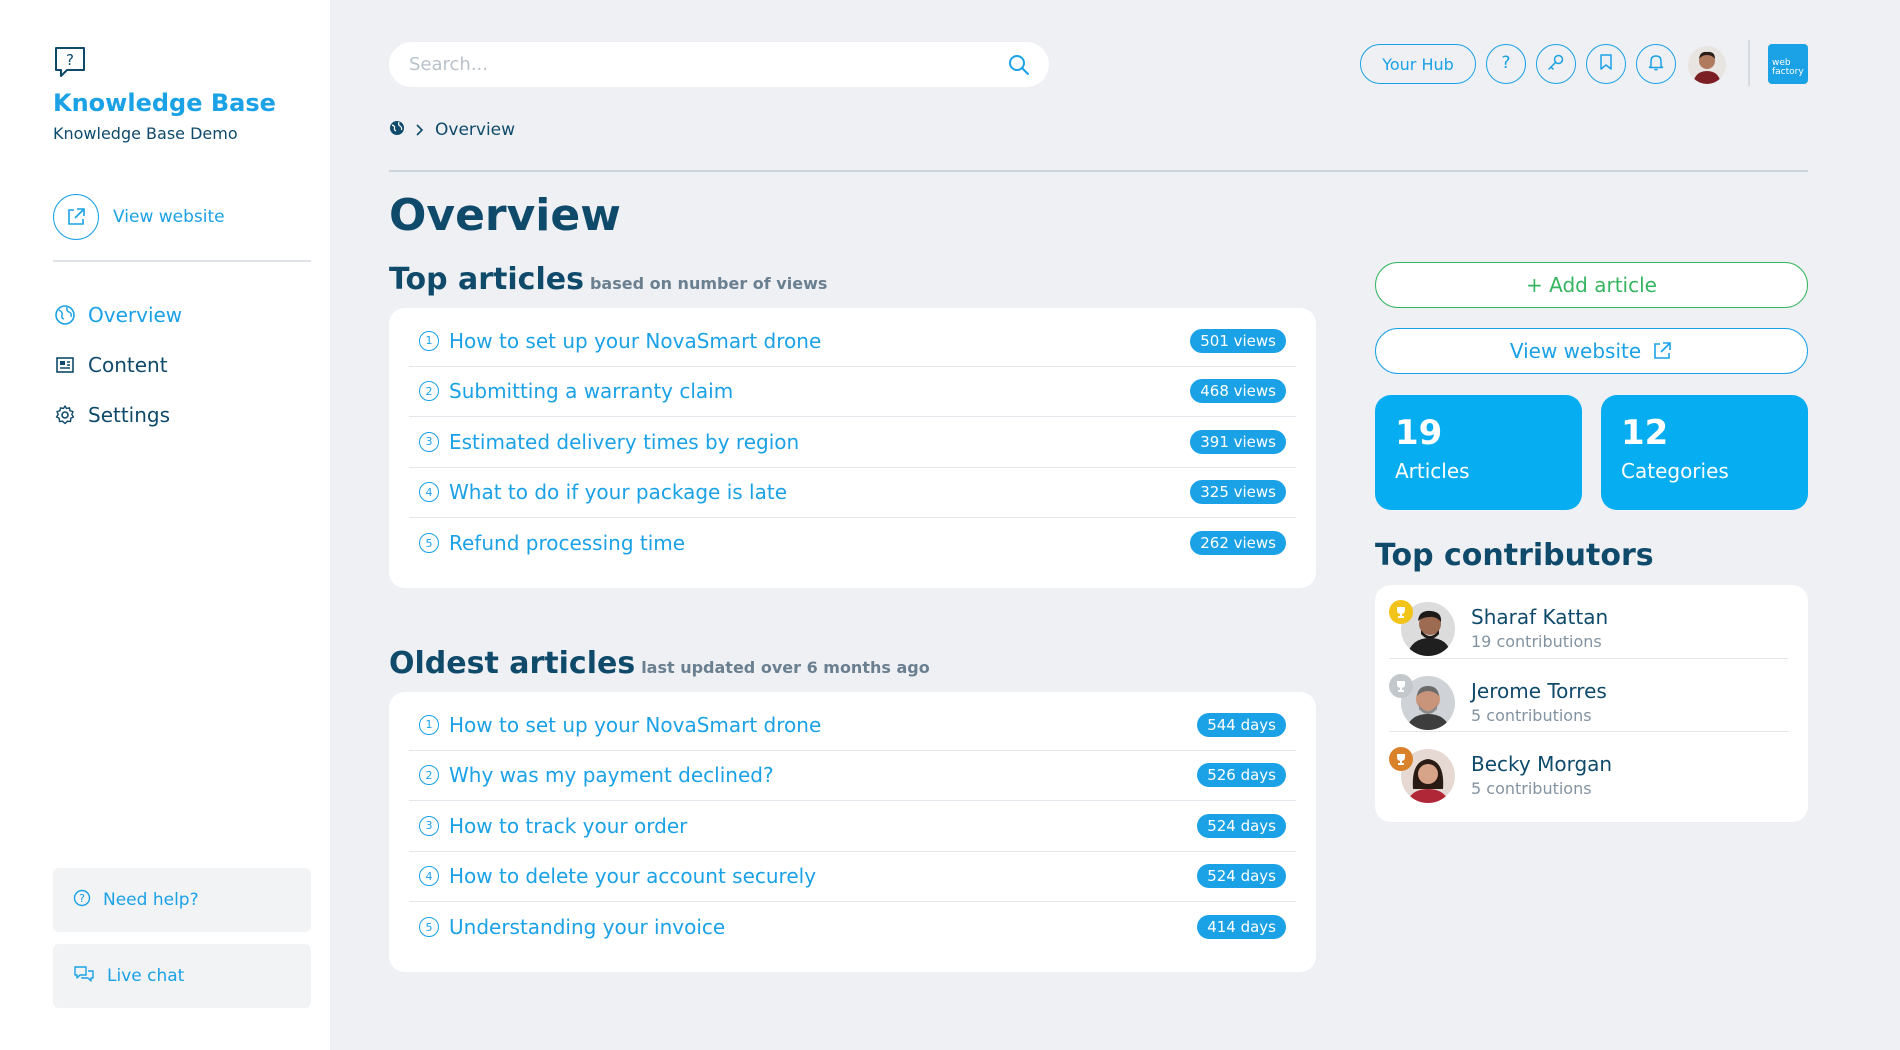 The width and height of the screenshot is (1900, 1050). What do you see at coordinates (819, 391) in the screenshot?
I see `article-title: Submitting a warranty claim` at bounding box center [819, 391].